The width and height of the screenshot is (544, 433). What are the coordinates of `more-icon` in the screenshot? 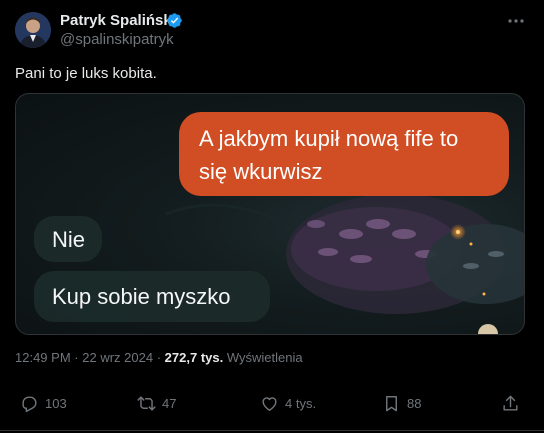 It's located at (516, 21).